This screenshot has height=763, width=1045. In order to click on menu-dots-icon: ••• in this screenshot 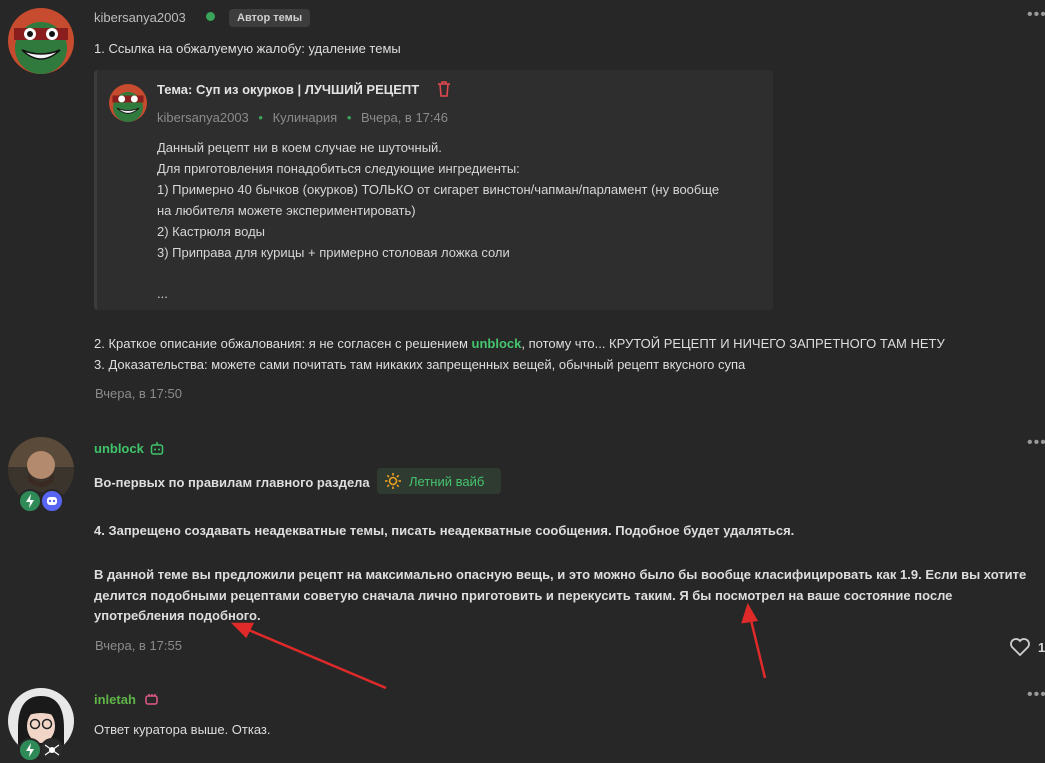, I will do `click(1036, 695)`.